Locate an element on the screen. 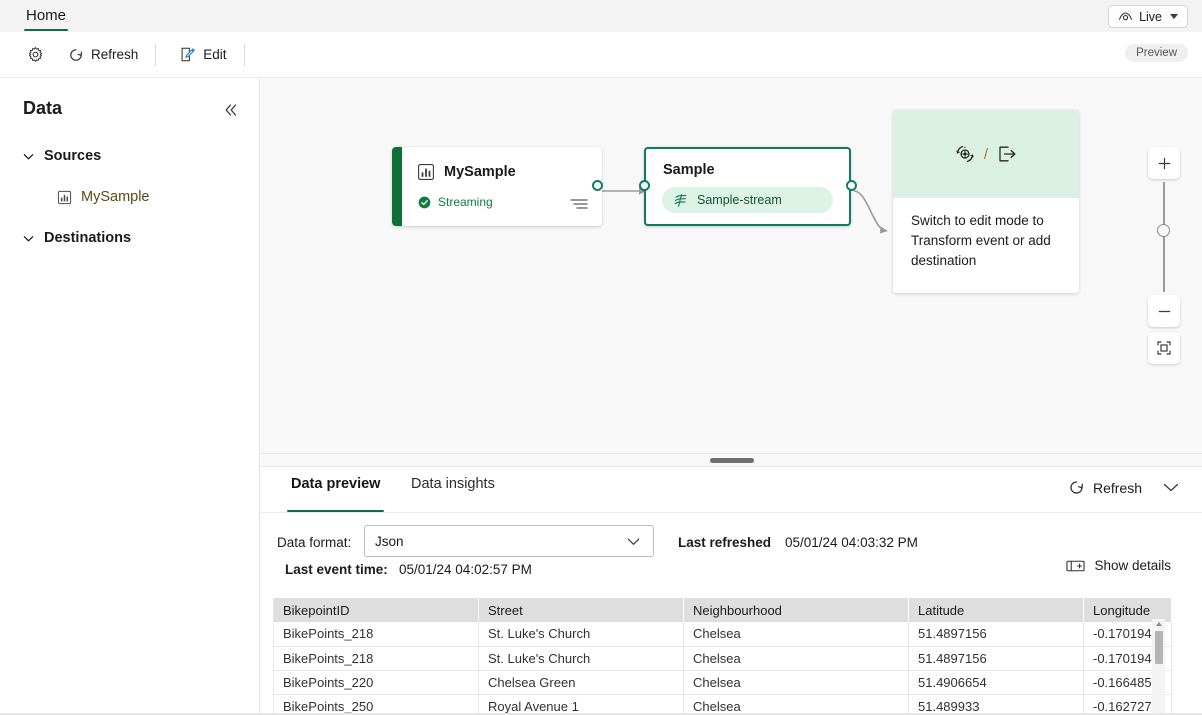  details-panel-icon is located at coordinates (1076, 566).